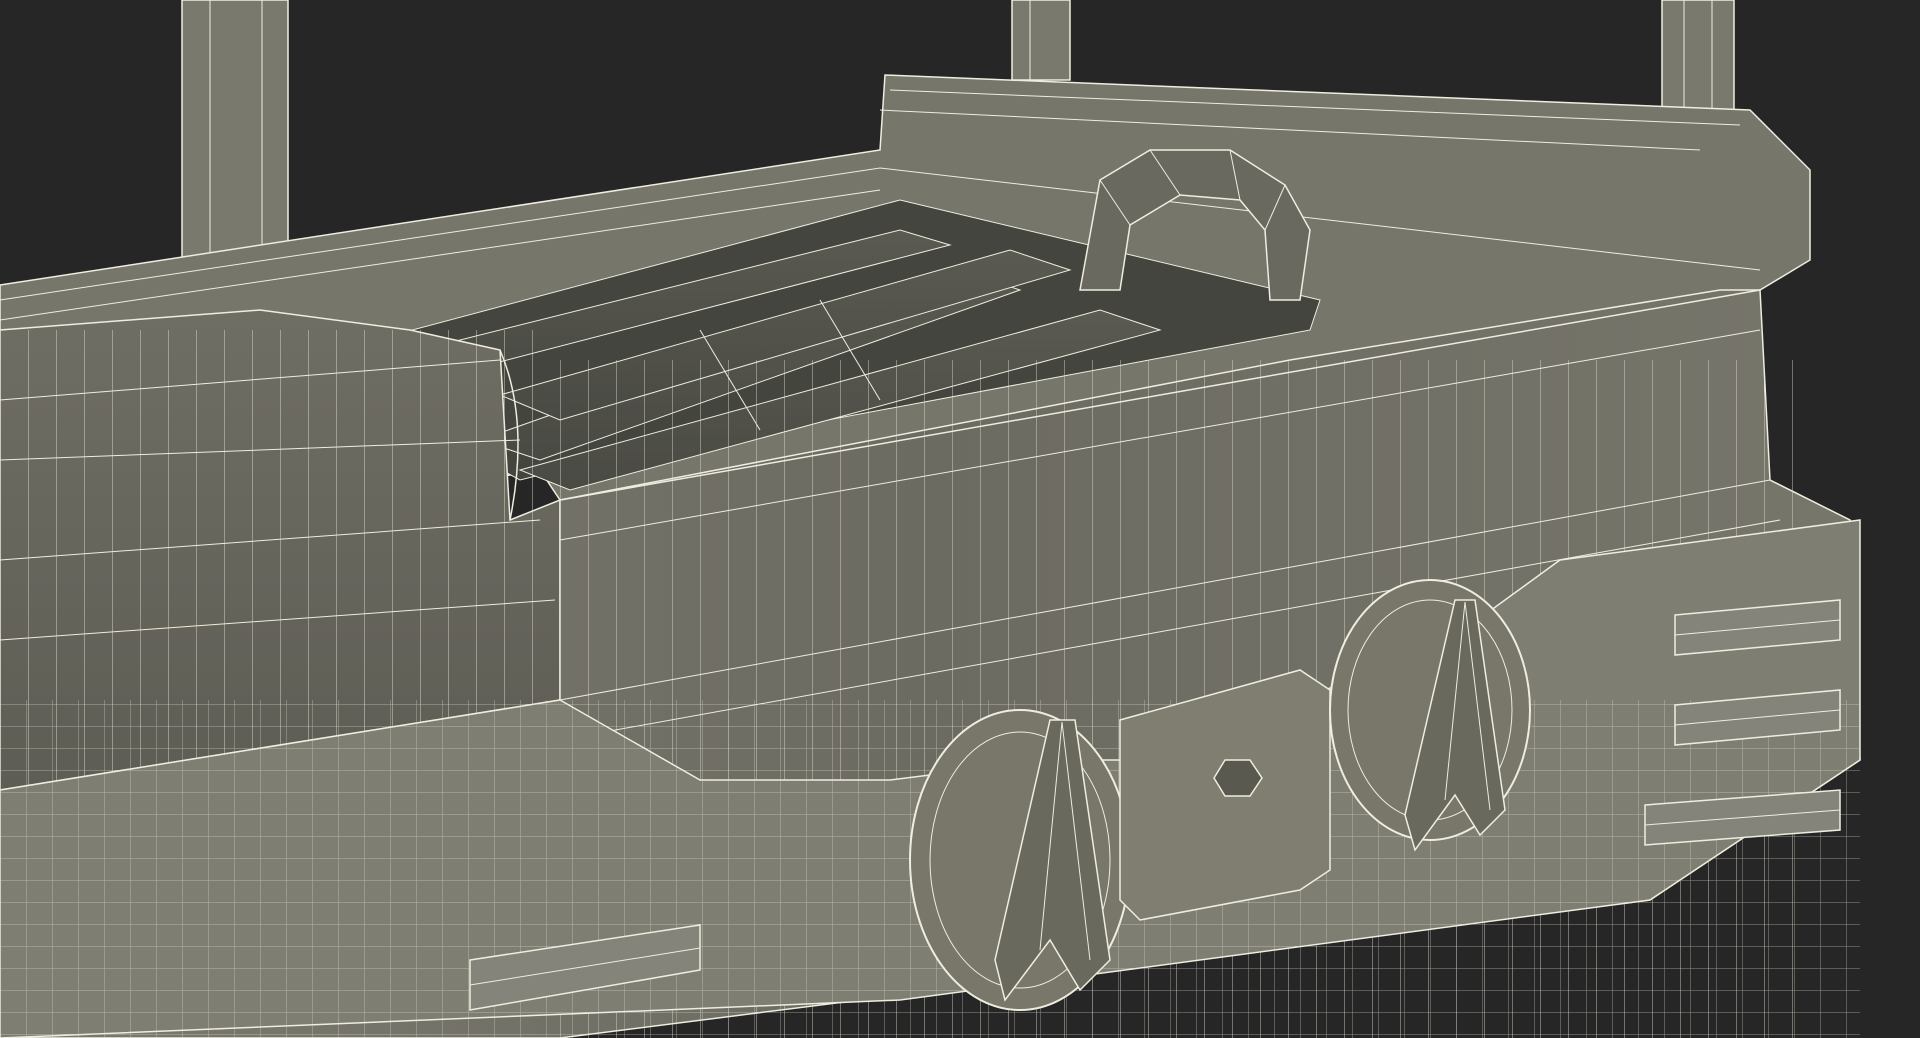  Describe the element at coordinates (1020, 860) in the screenshot. I see `control-knob-left` at that location.